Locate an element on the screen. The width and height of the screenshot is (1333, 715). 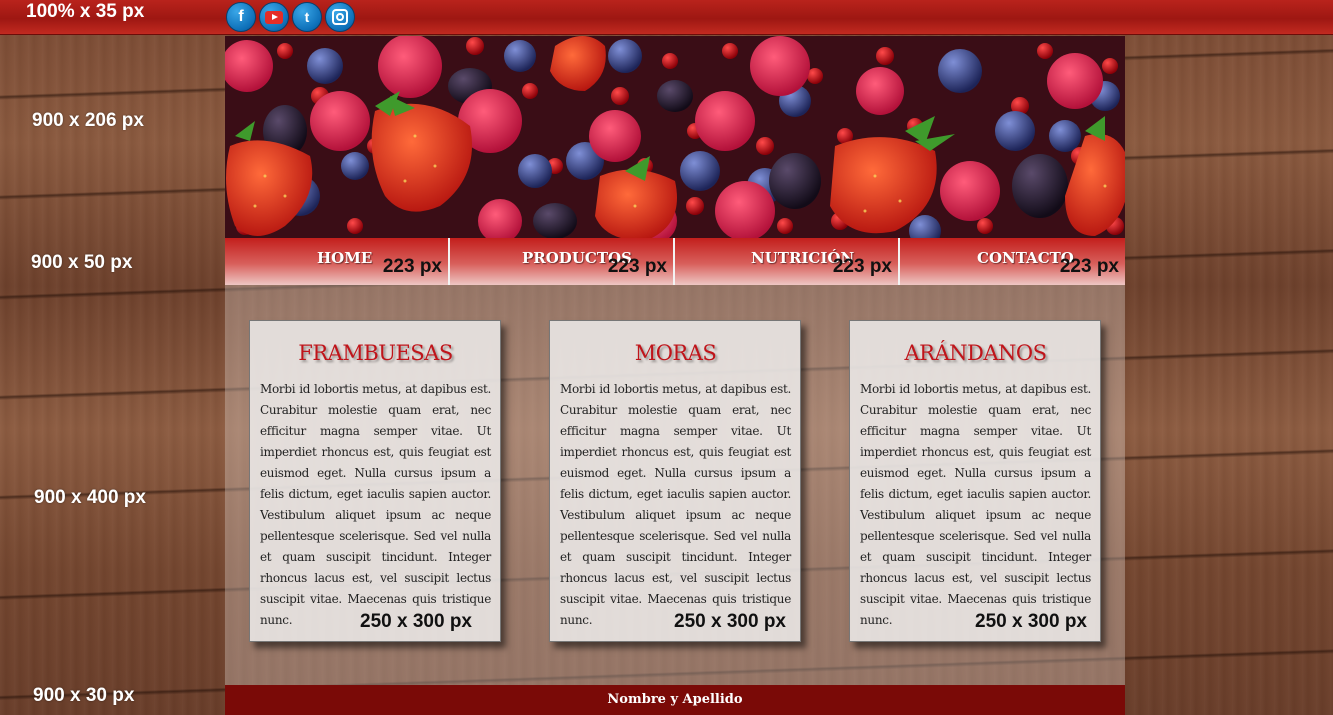
card-title: ARÁNDANOS is located at coordinates (976, 353).